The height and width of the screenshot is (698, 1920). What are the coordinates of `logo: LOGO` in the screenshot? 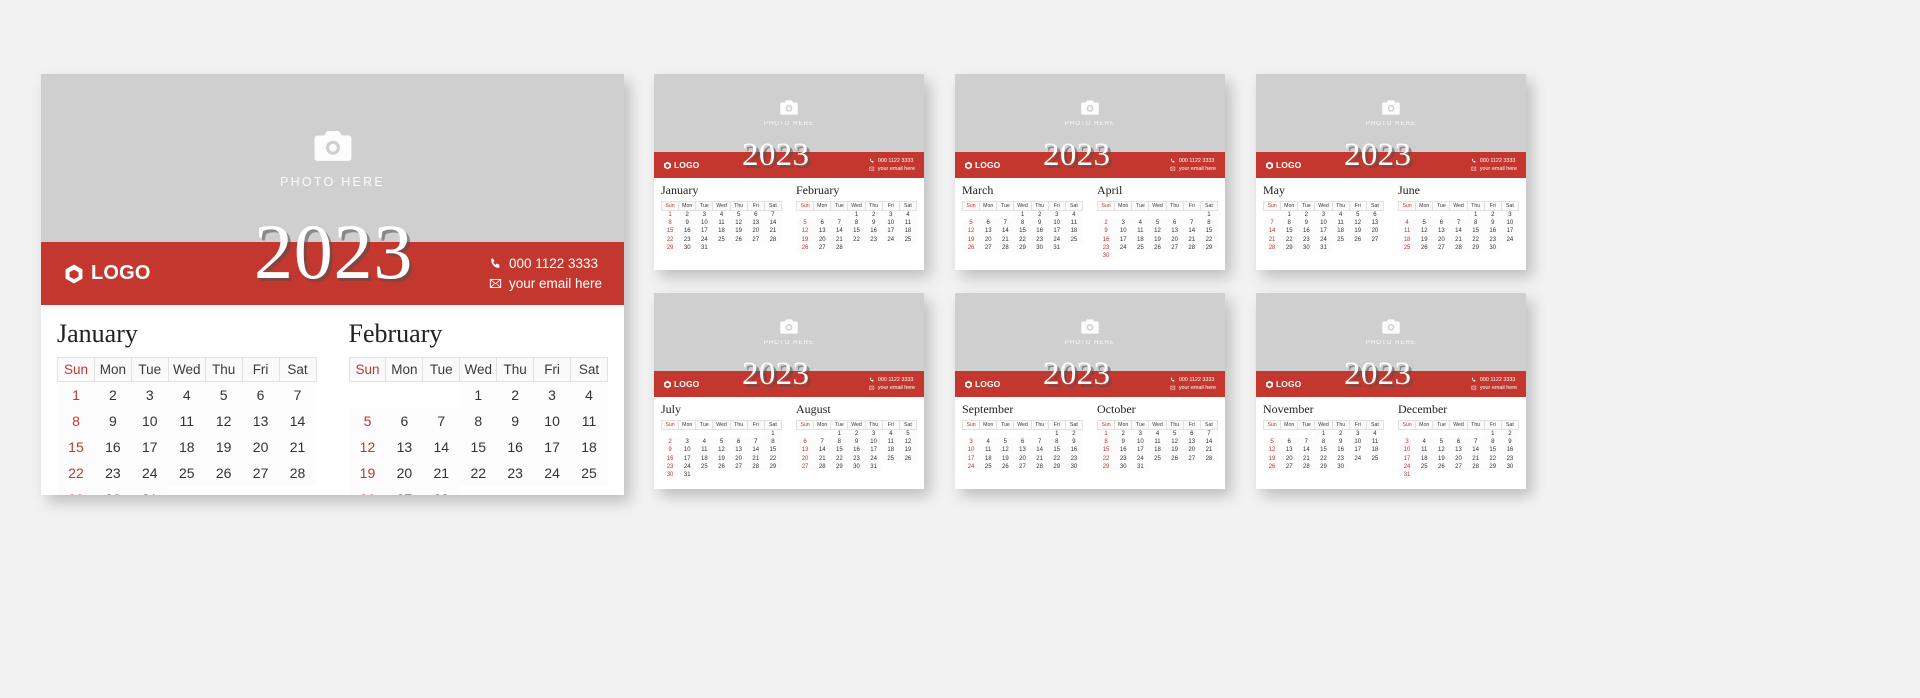 It's located at (982, 384).